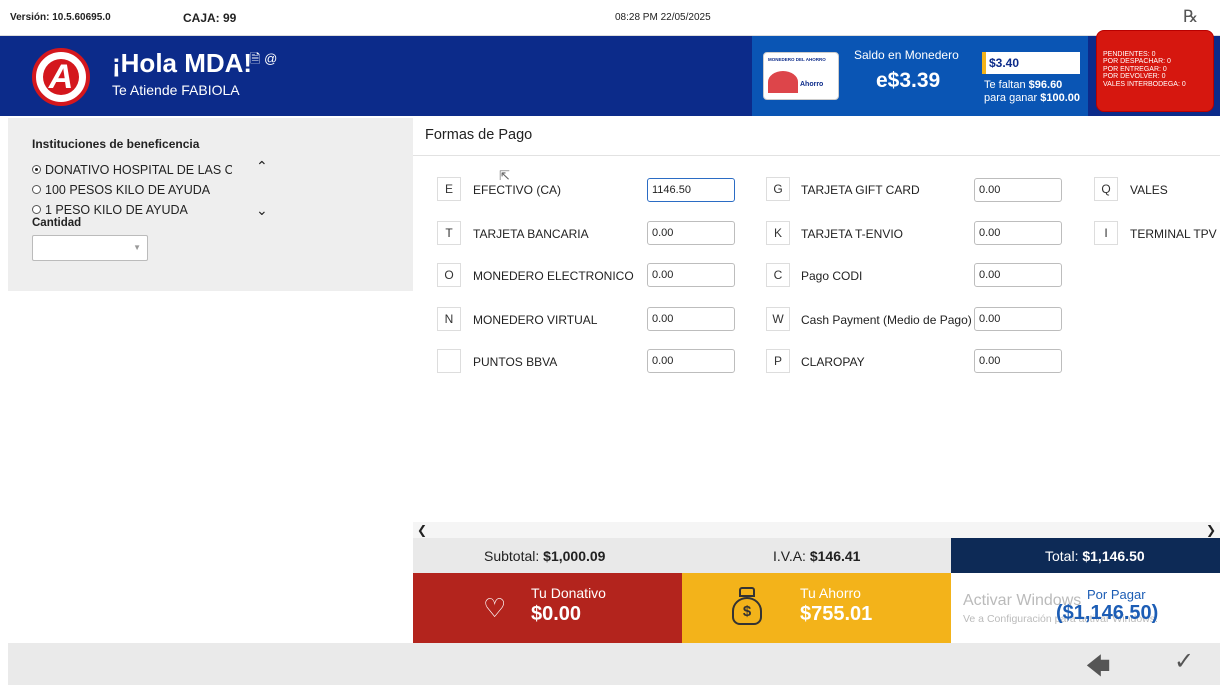  Describe the element at coordinates (778, 275) in the screenshot. I see `shortcut-key: C` at that location.